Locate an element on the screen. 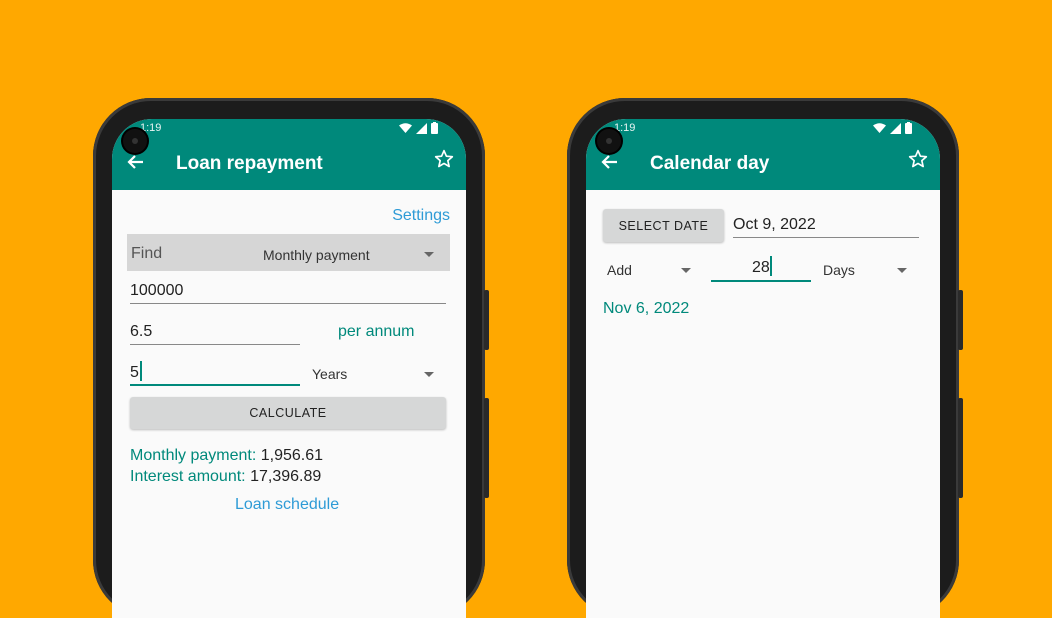  find-select: Find Monthly payment is located at coordinates (288, 252).